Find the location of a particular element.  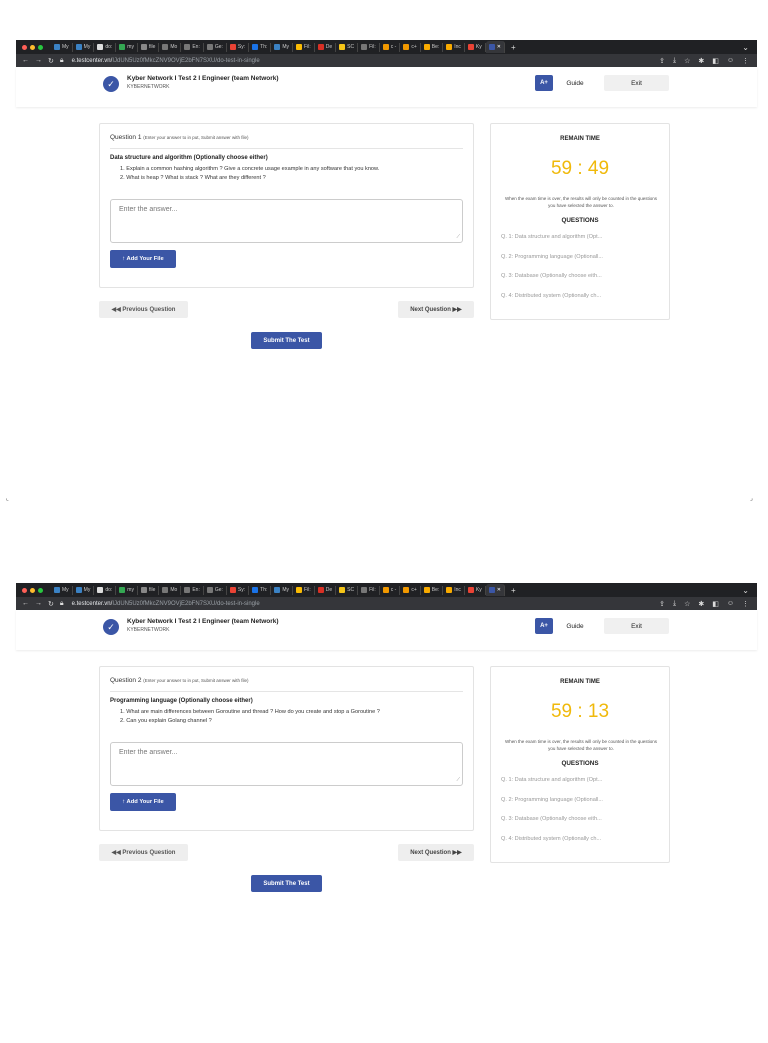

browser-tab: Sy: is located at coordinates (238, 47).